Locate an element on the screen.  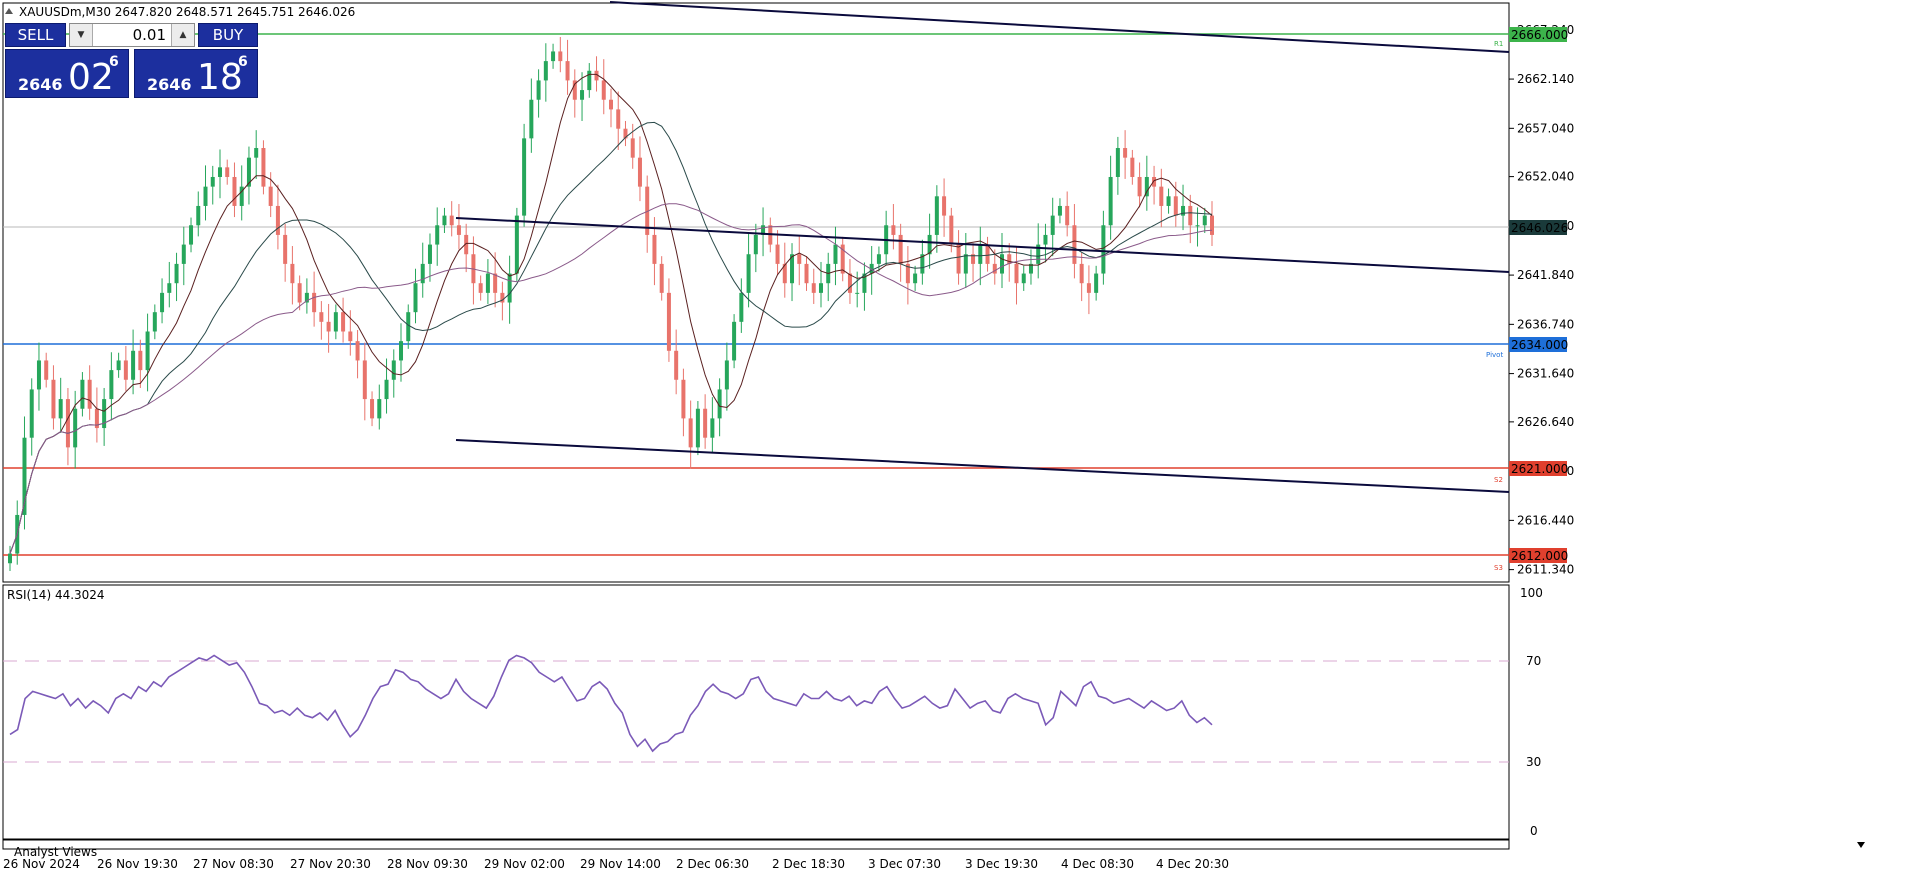
triangle-up-icon: ▲ is located at coordinates (182, 35).